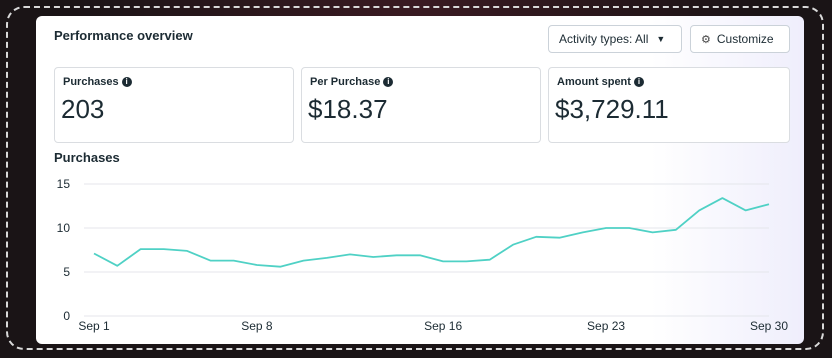  What do you see at coordinates (348, 109) in the screenshot?
I see `metric-value: $18.37` at bounding box center [348, 109].